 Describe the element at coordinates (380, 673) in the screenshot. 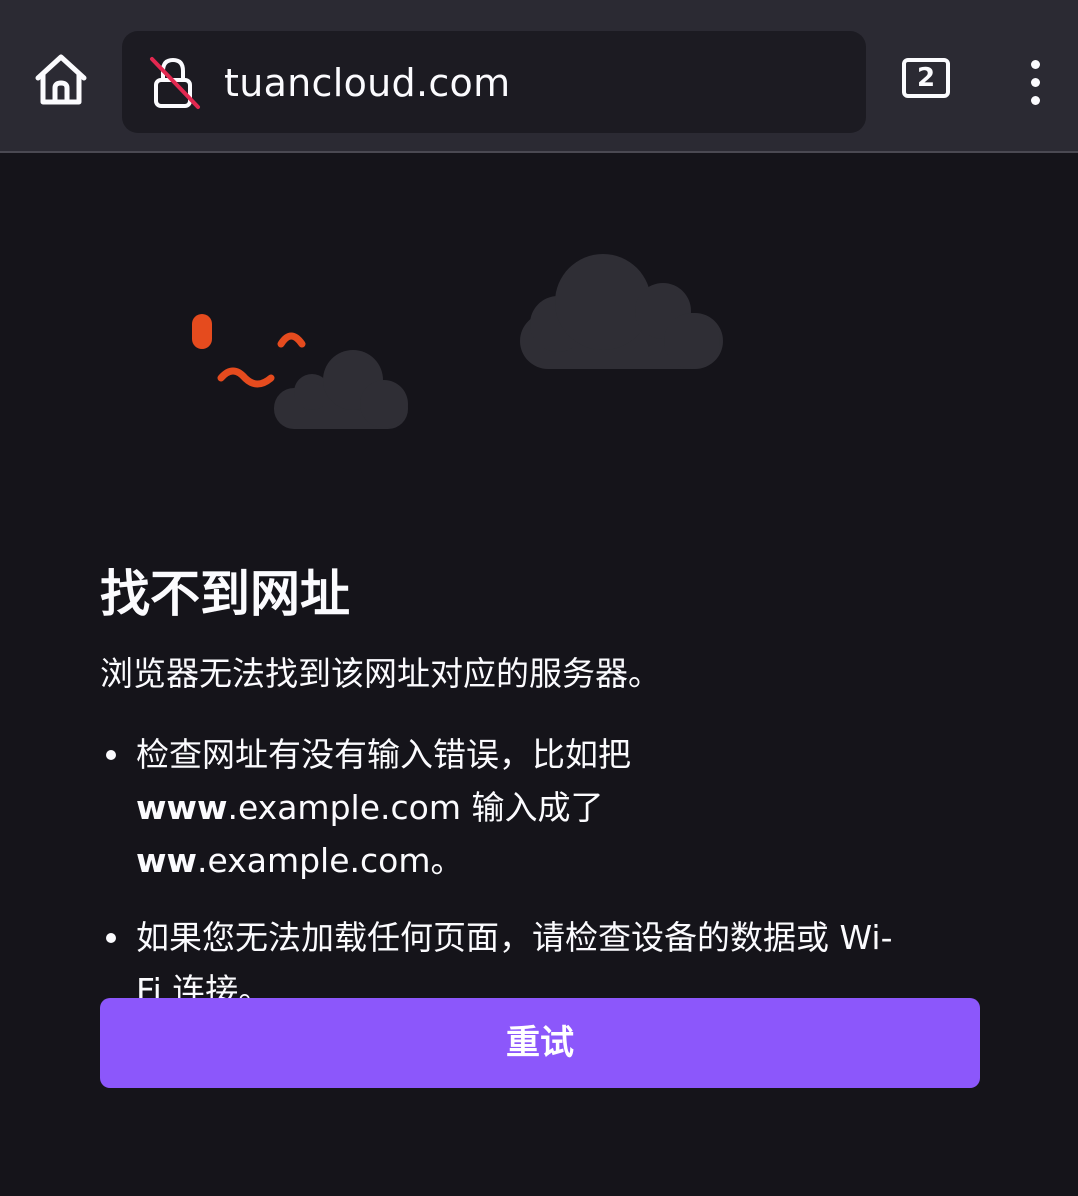

I see `error-description: 浏览器无法找到该网址对应的服务器。` at that location.